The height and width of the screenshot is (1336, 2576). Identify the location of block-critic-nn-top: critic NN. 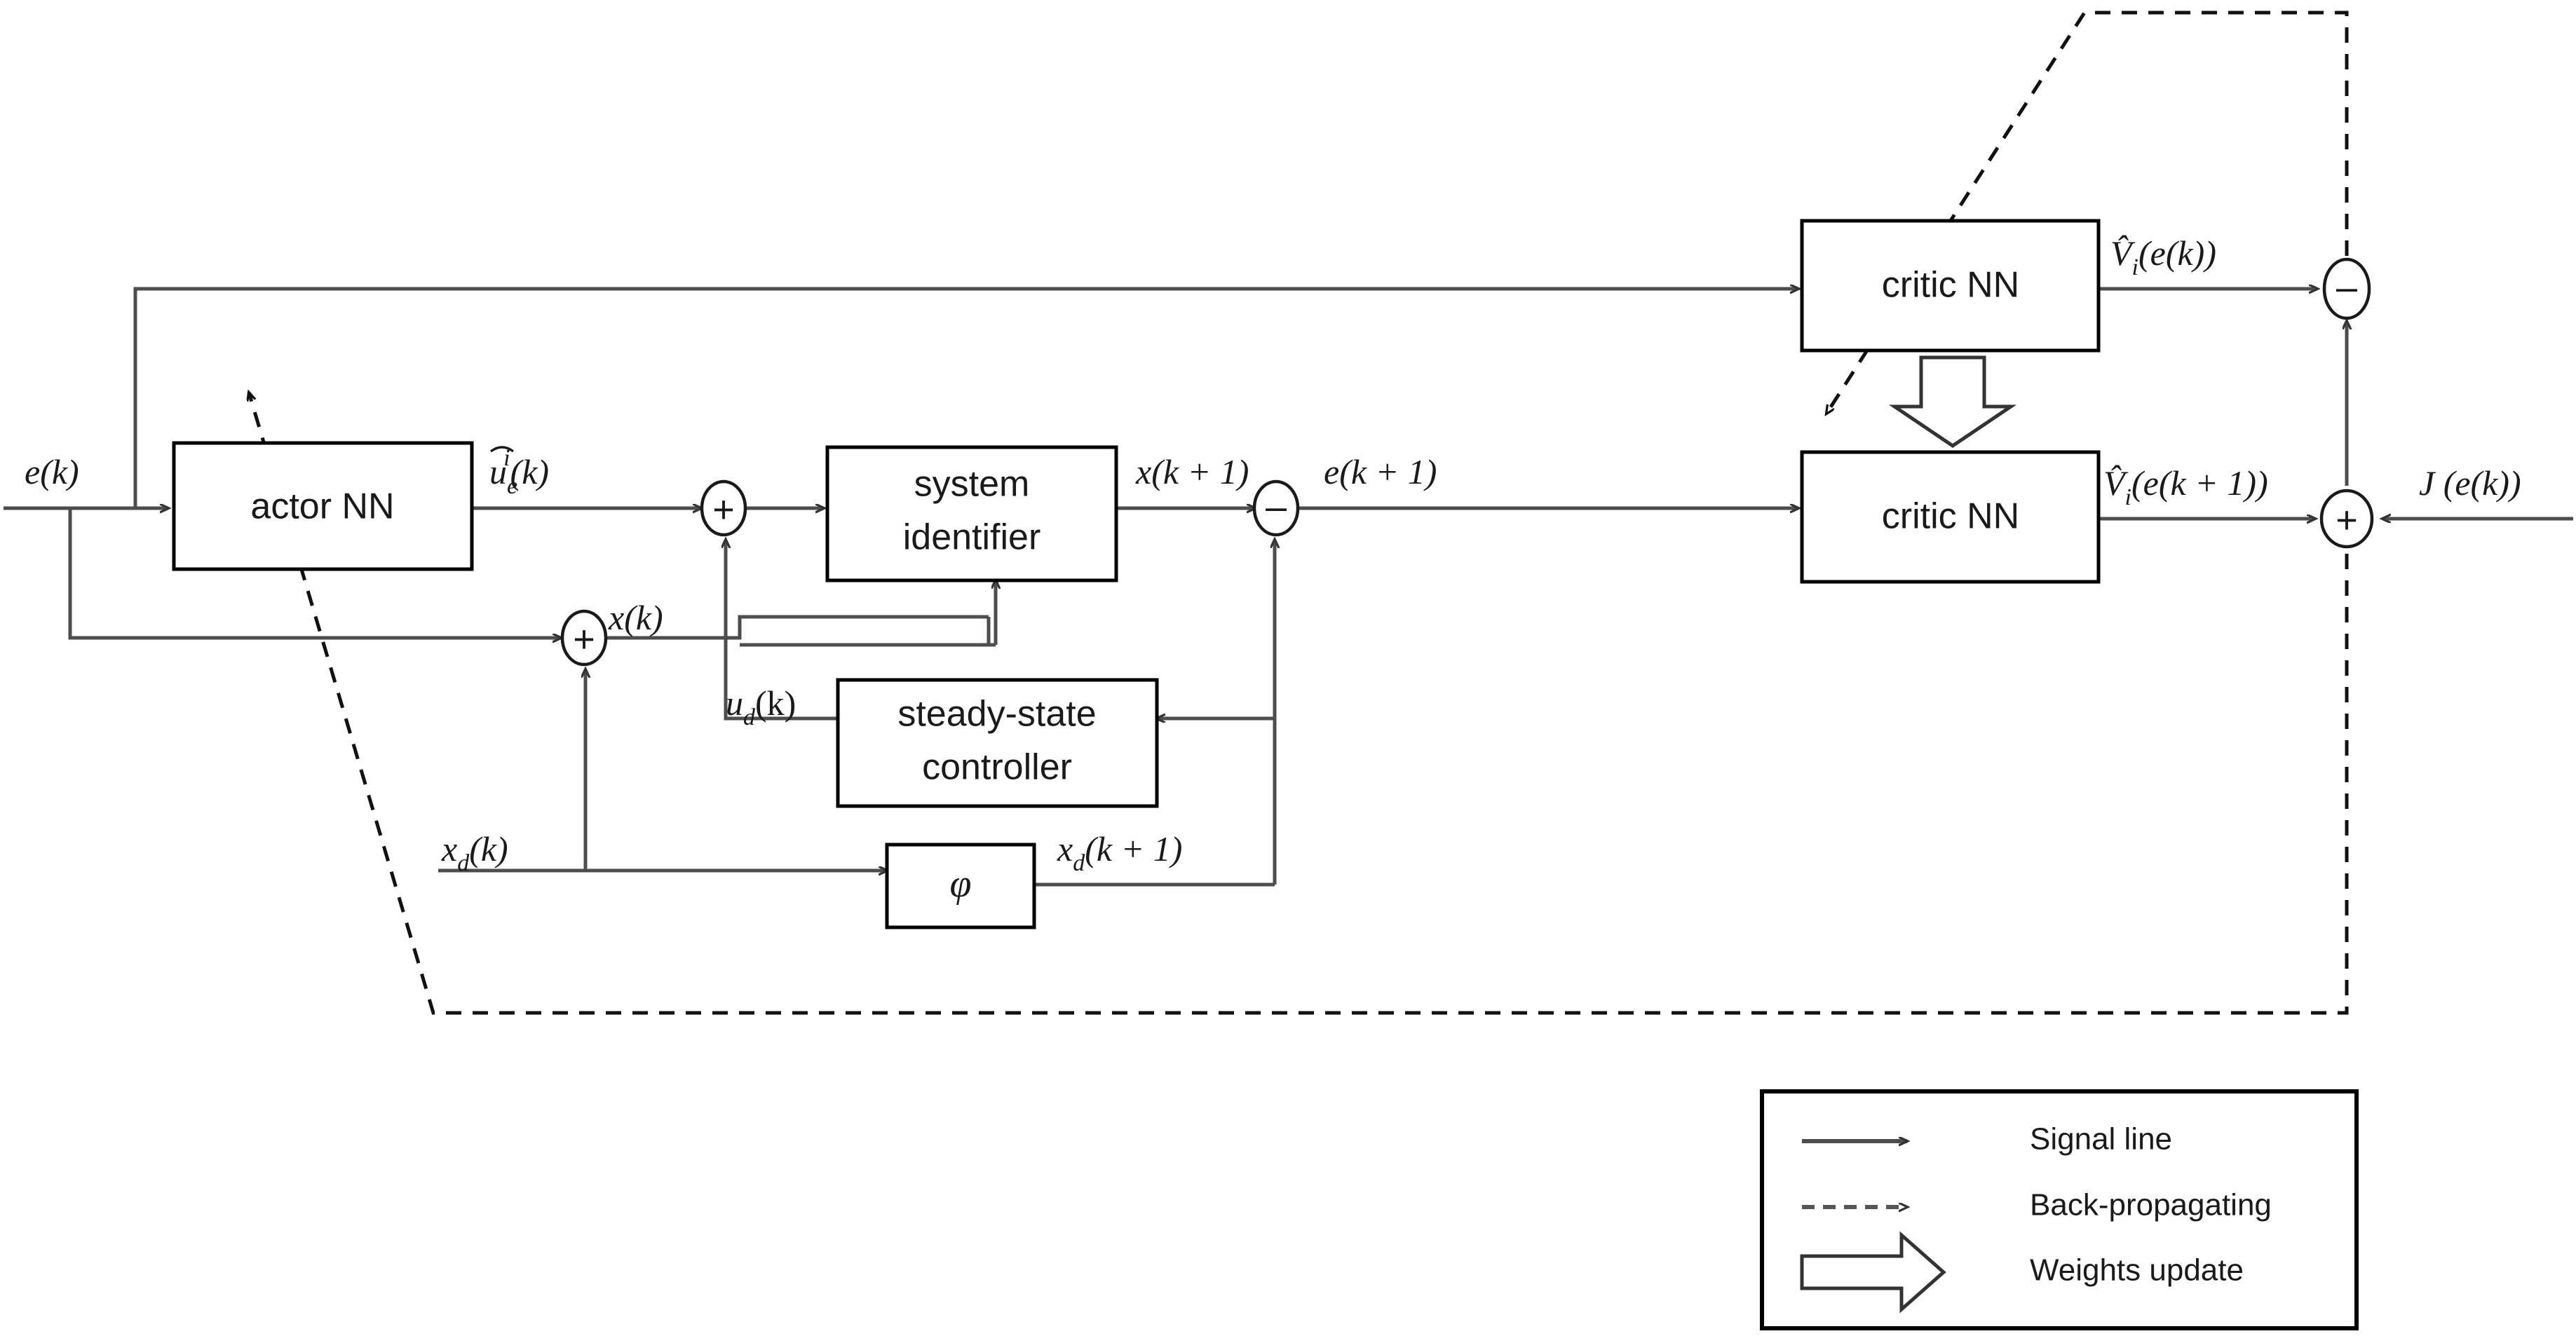
(1950, 286).